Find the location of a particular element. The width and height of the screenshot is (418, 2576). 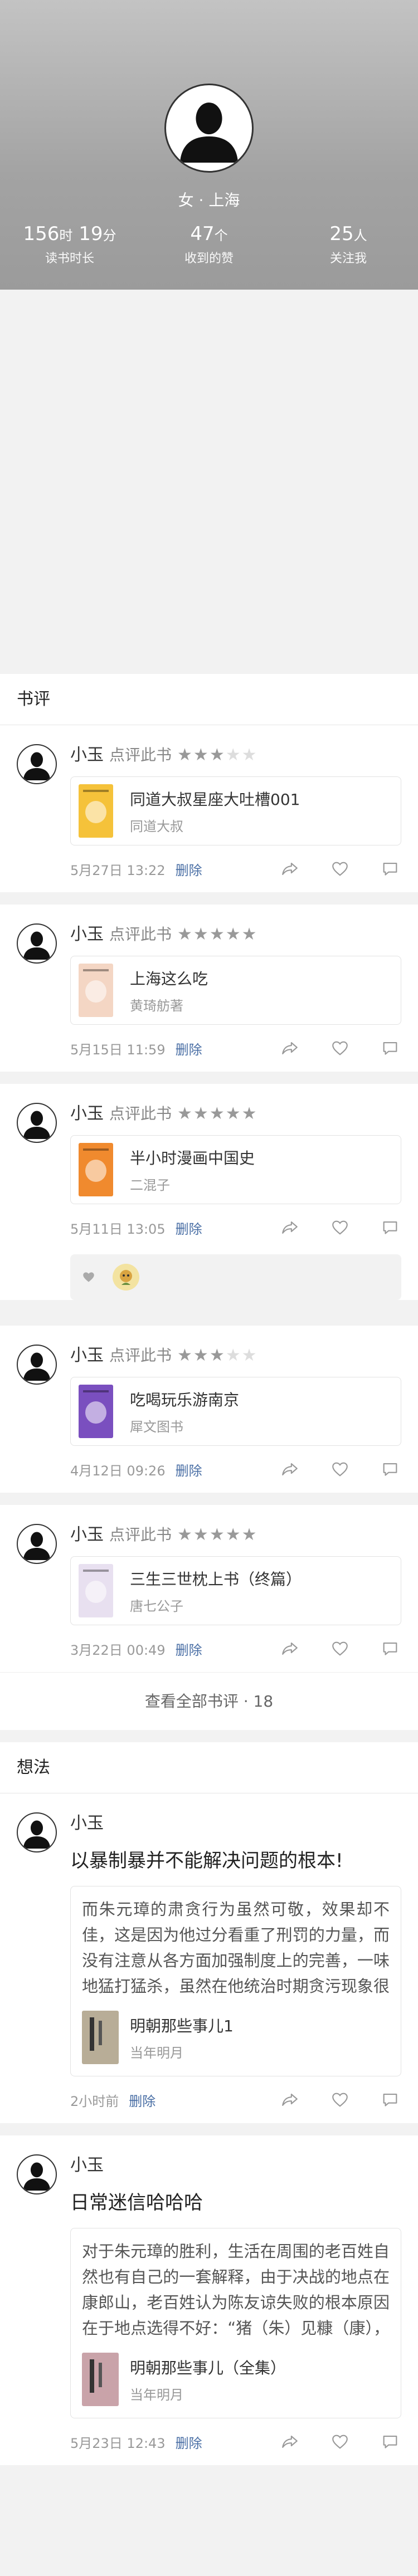

book-link: 吃喝玩乐游南京 犀文图书 is located at coordinates (235, 1411).